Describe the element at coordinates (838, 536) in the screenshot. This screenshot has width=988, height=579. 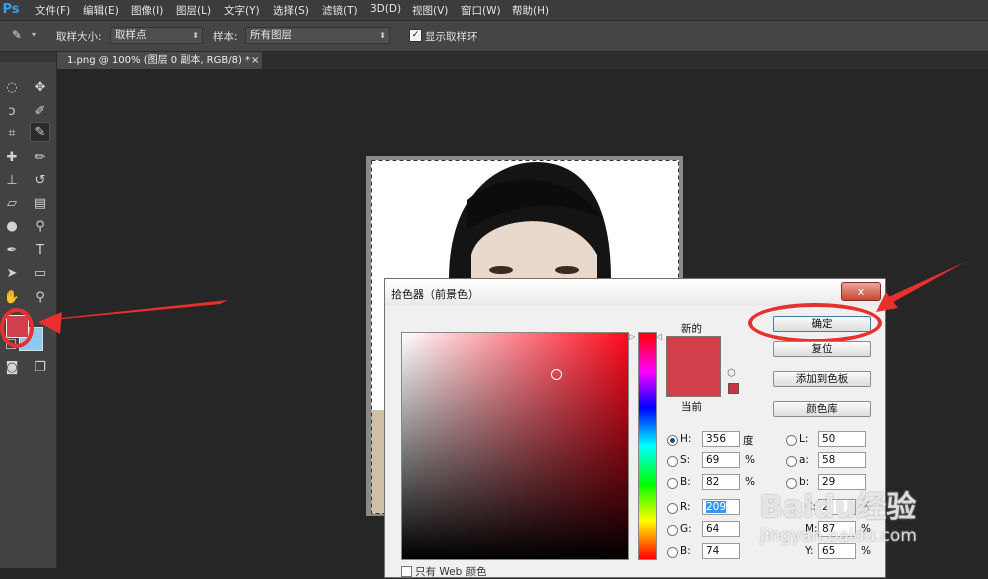
I see `baidu-watermark-url: jingyan.baidu.com` at that location.